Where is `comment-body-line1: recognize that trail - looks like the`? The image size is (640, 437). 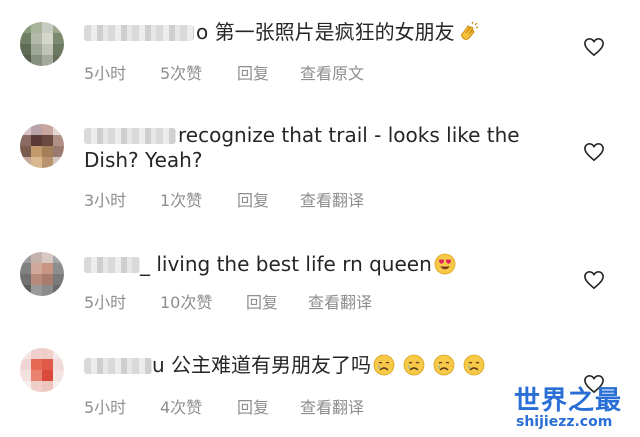
comment-body-line1: recognize that trail - looks like the is located at coordinates (349, 135).